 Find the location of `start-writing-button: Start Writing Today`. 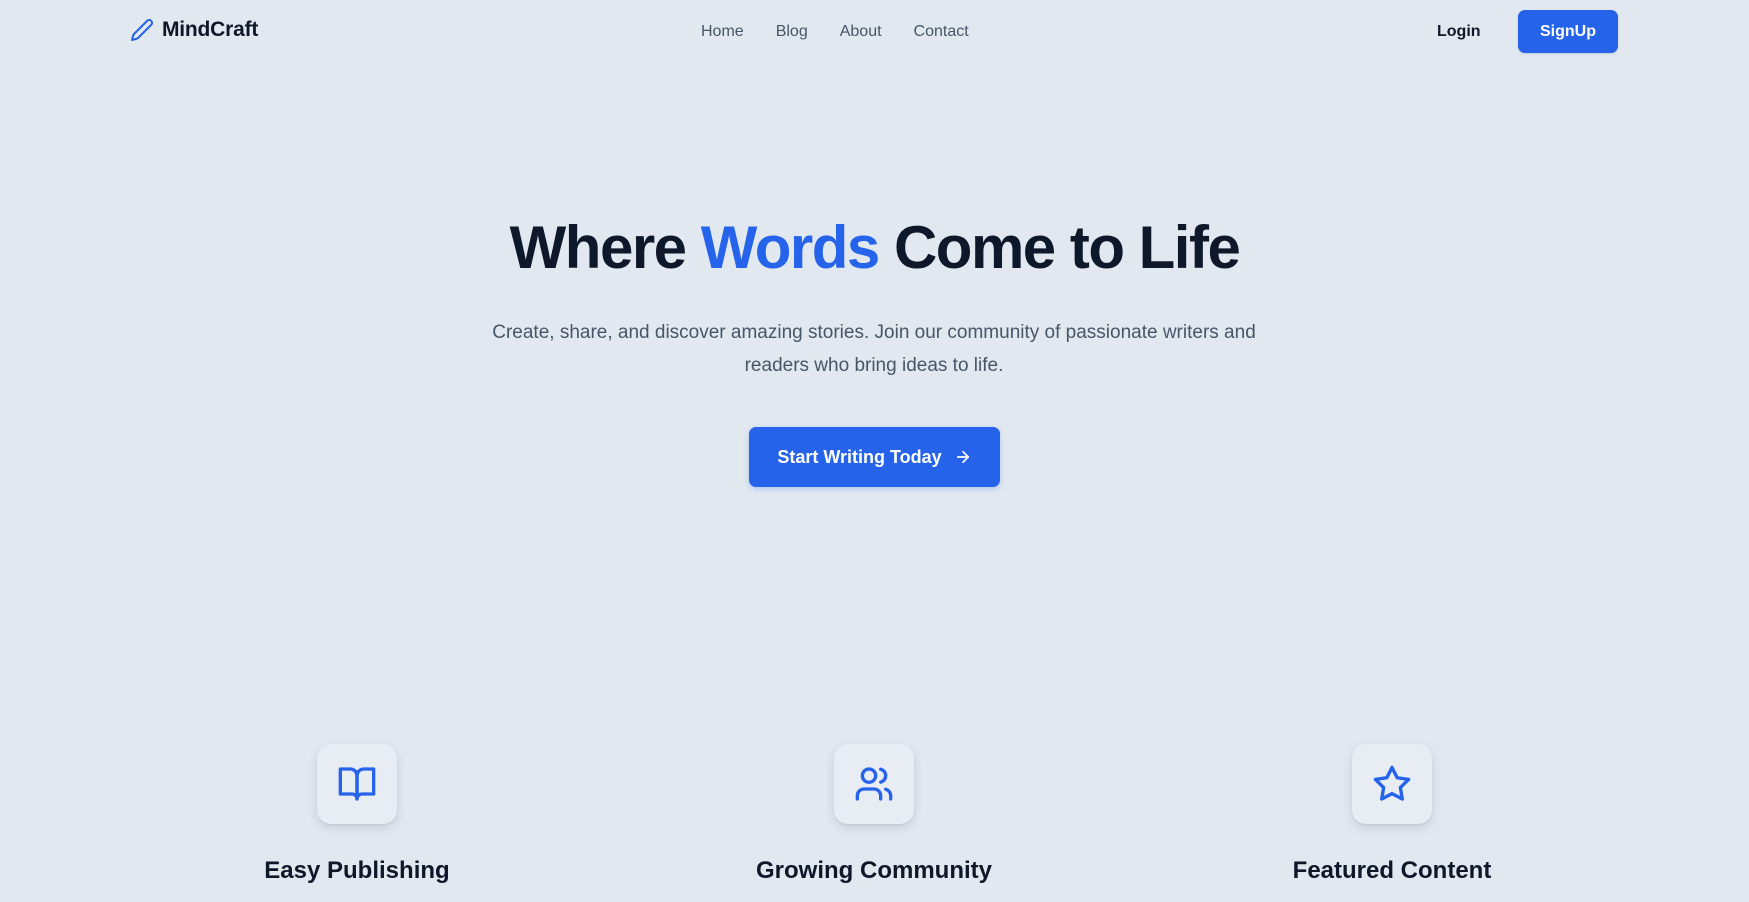

start-writing-button: Start Writing Today is located at coordinates (874, 457).